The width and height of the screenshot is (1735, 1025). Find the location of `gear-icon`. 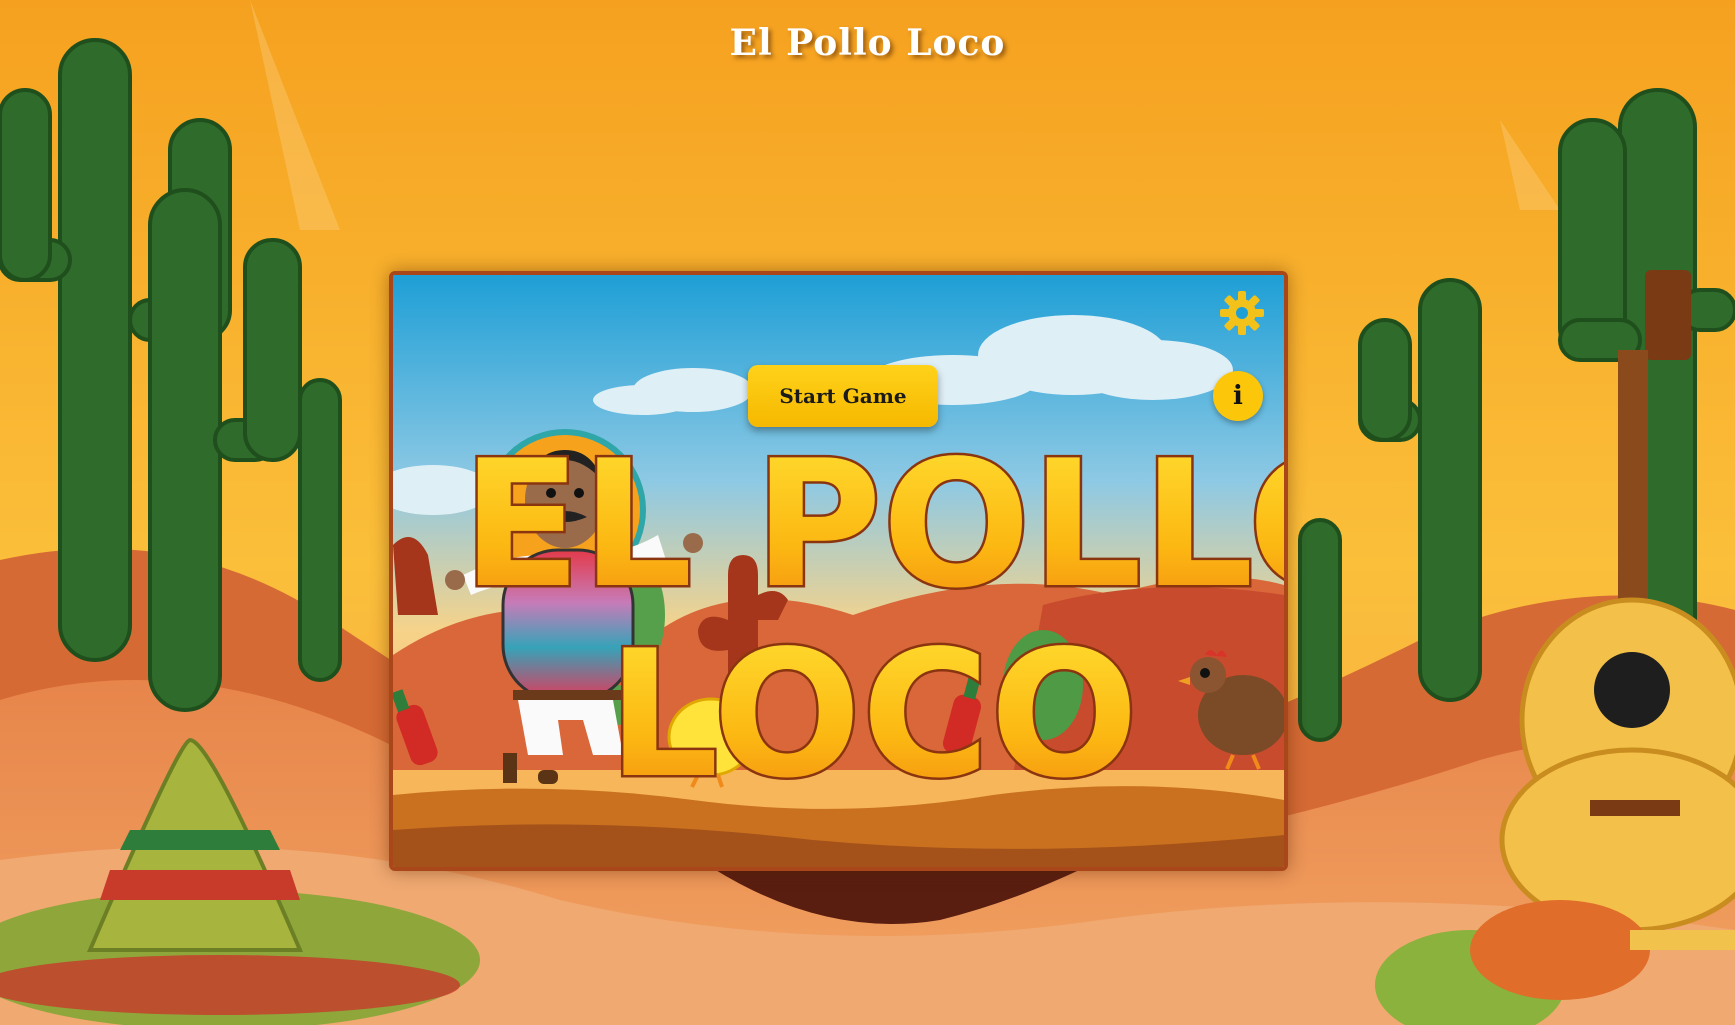

gear-icon is located at coordinates (1242, 313).